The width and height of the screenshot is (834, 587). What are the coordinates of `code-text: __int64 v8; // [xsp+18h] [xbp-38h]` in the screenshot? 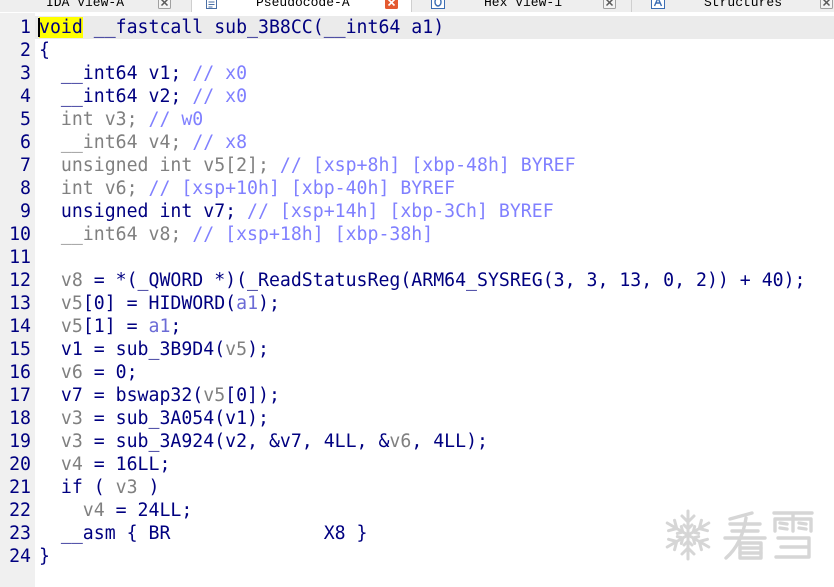 It's located at (236, 234).